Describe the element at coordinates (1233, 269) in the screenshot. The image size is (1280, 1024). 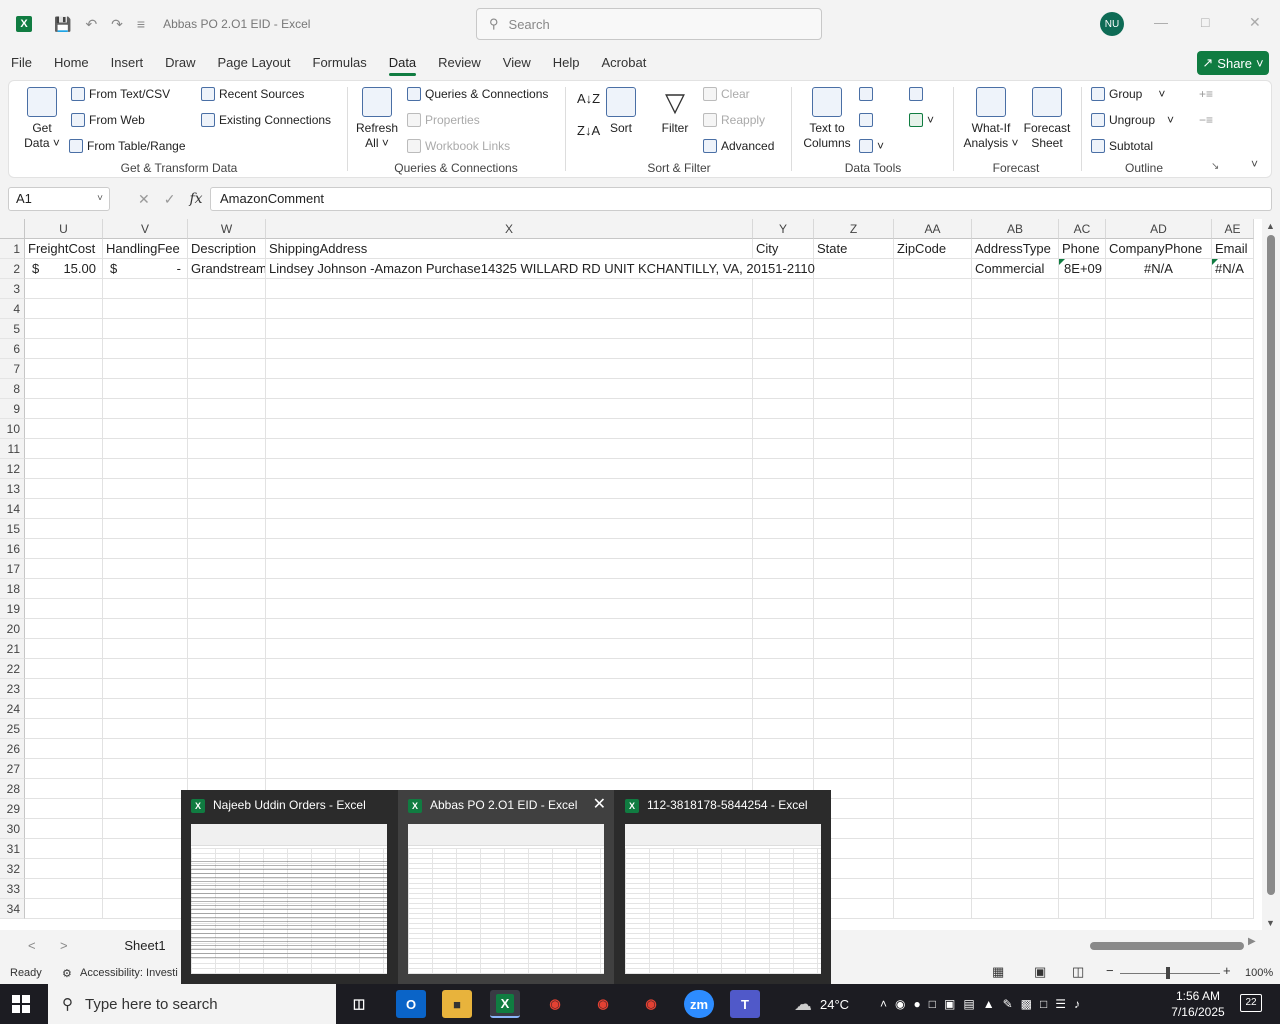
I see `cell-email: #N/A` at that location.